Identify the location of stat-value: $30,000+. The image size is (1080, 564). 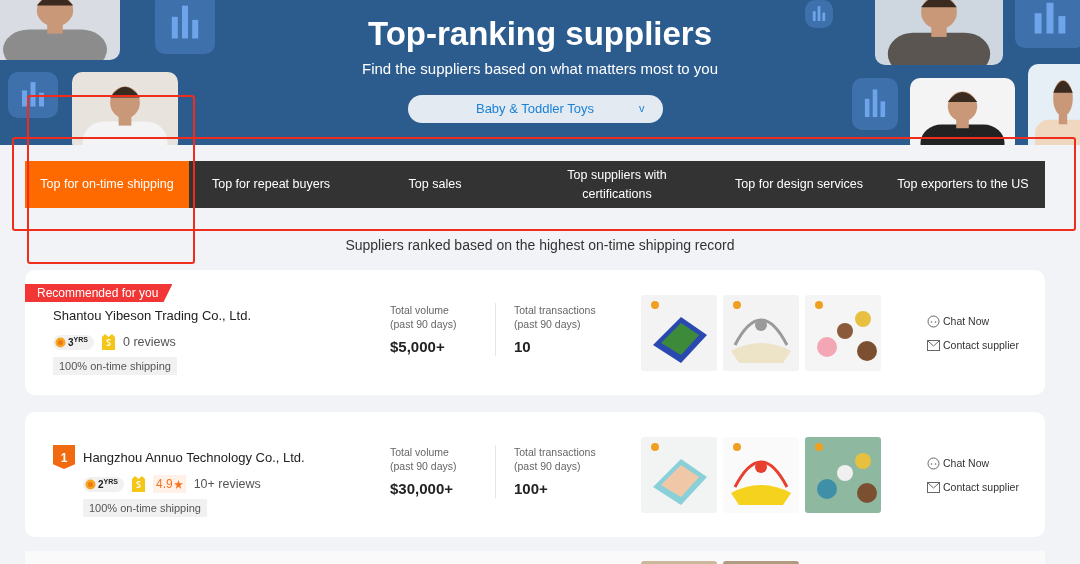
(422, 489).